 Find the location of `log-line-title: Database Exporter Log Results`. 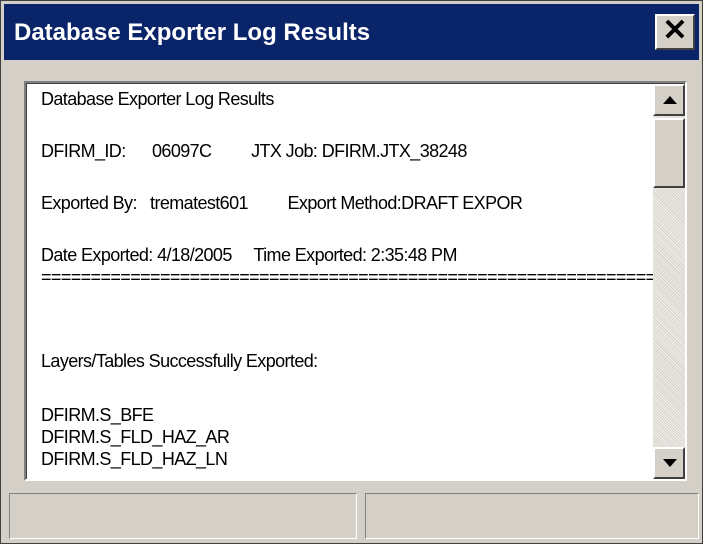

log-line-title: Database Exporter Log Results is located at coordinates (157, 99).